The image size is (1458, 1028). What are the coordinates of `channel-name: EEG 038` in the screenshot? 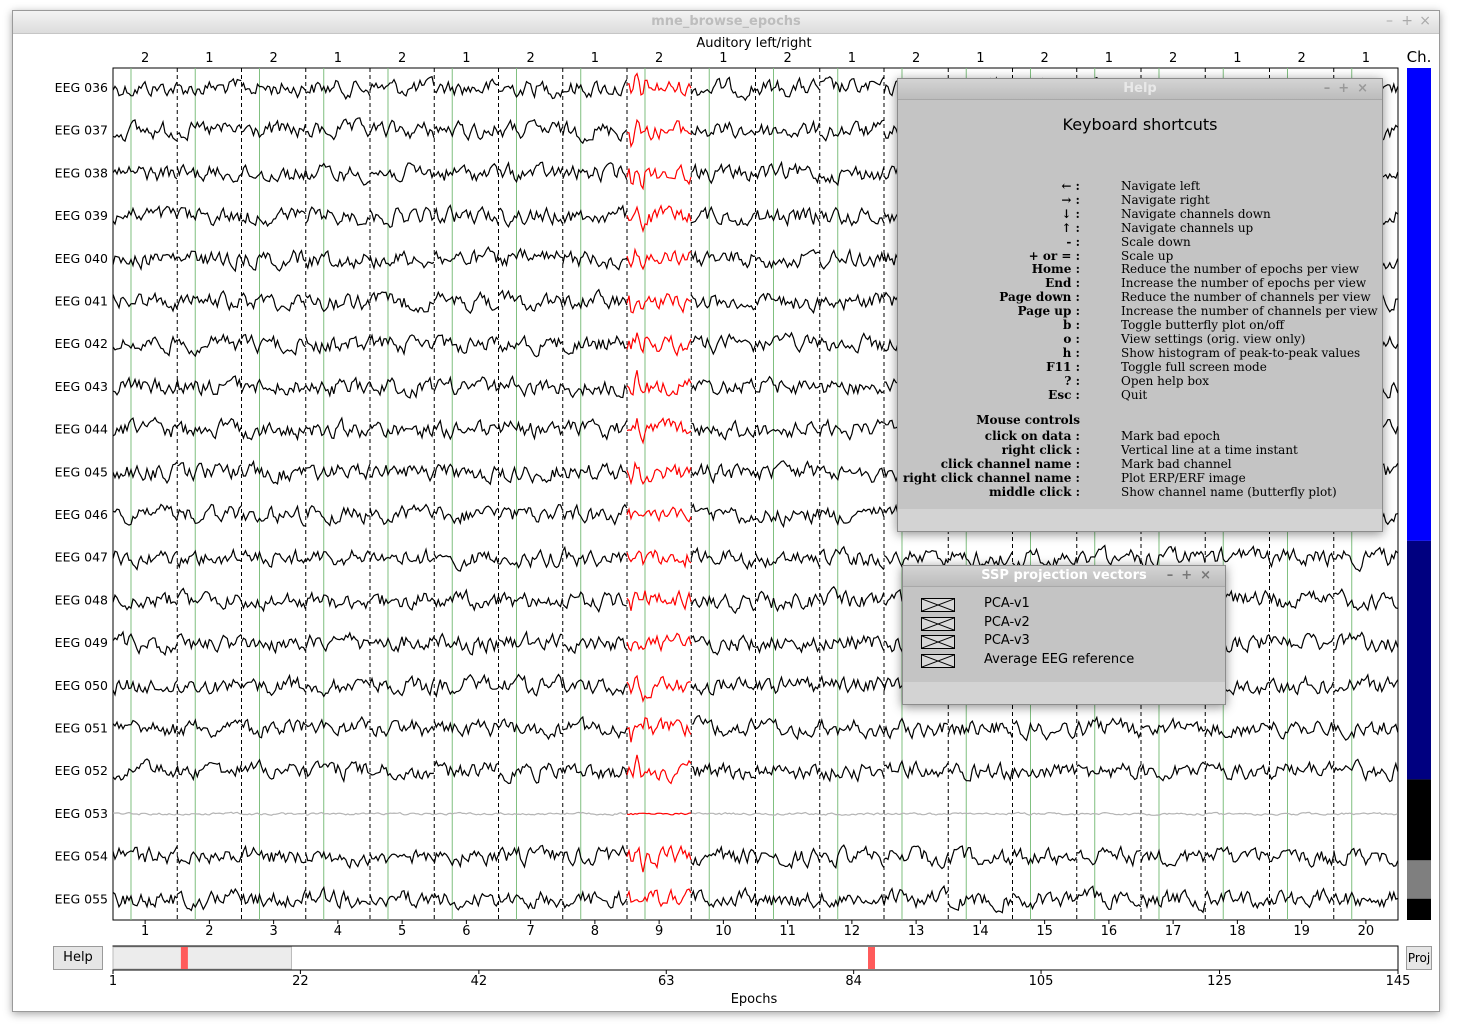 It's located at (81, 172).